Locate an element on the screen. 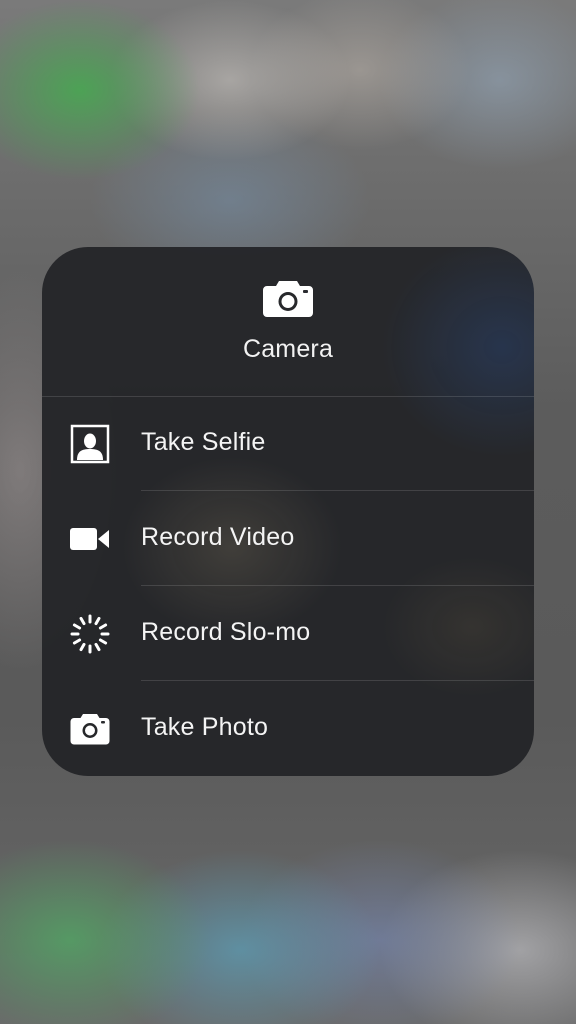  take-selfie-item: Take Selfie is located at coordinates (288, 443).